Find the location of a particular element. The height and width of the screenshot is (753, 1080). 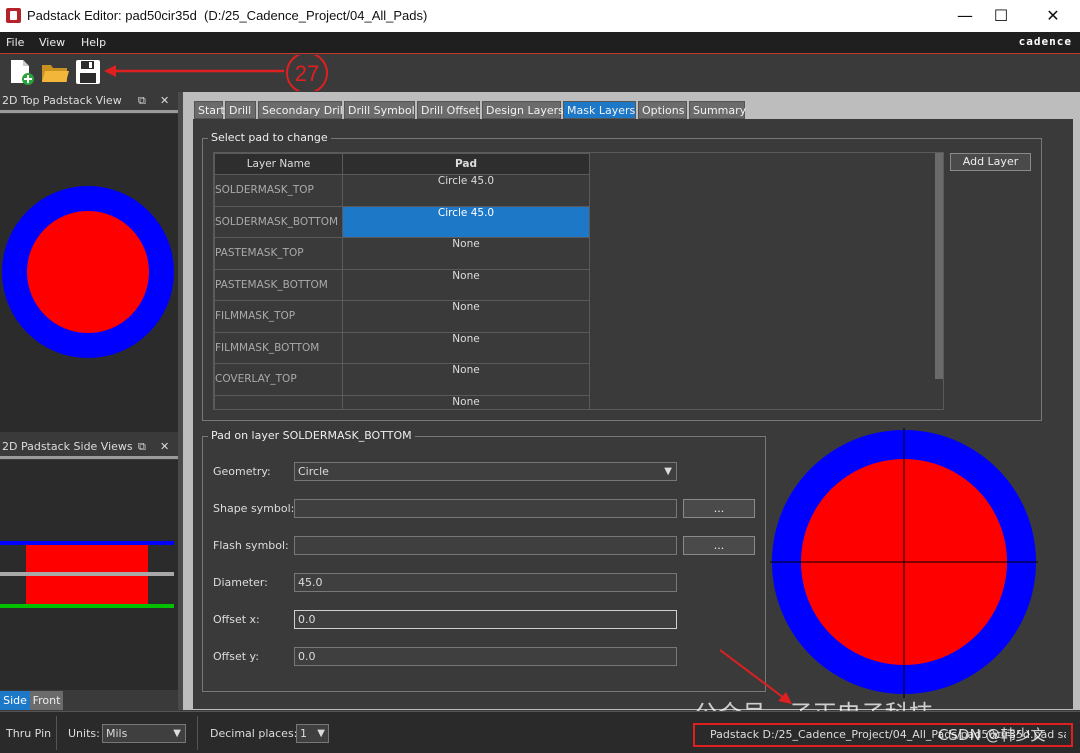

pad-cell: Circle 45.0 is located at coordinates (466, 190).